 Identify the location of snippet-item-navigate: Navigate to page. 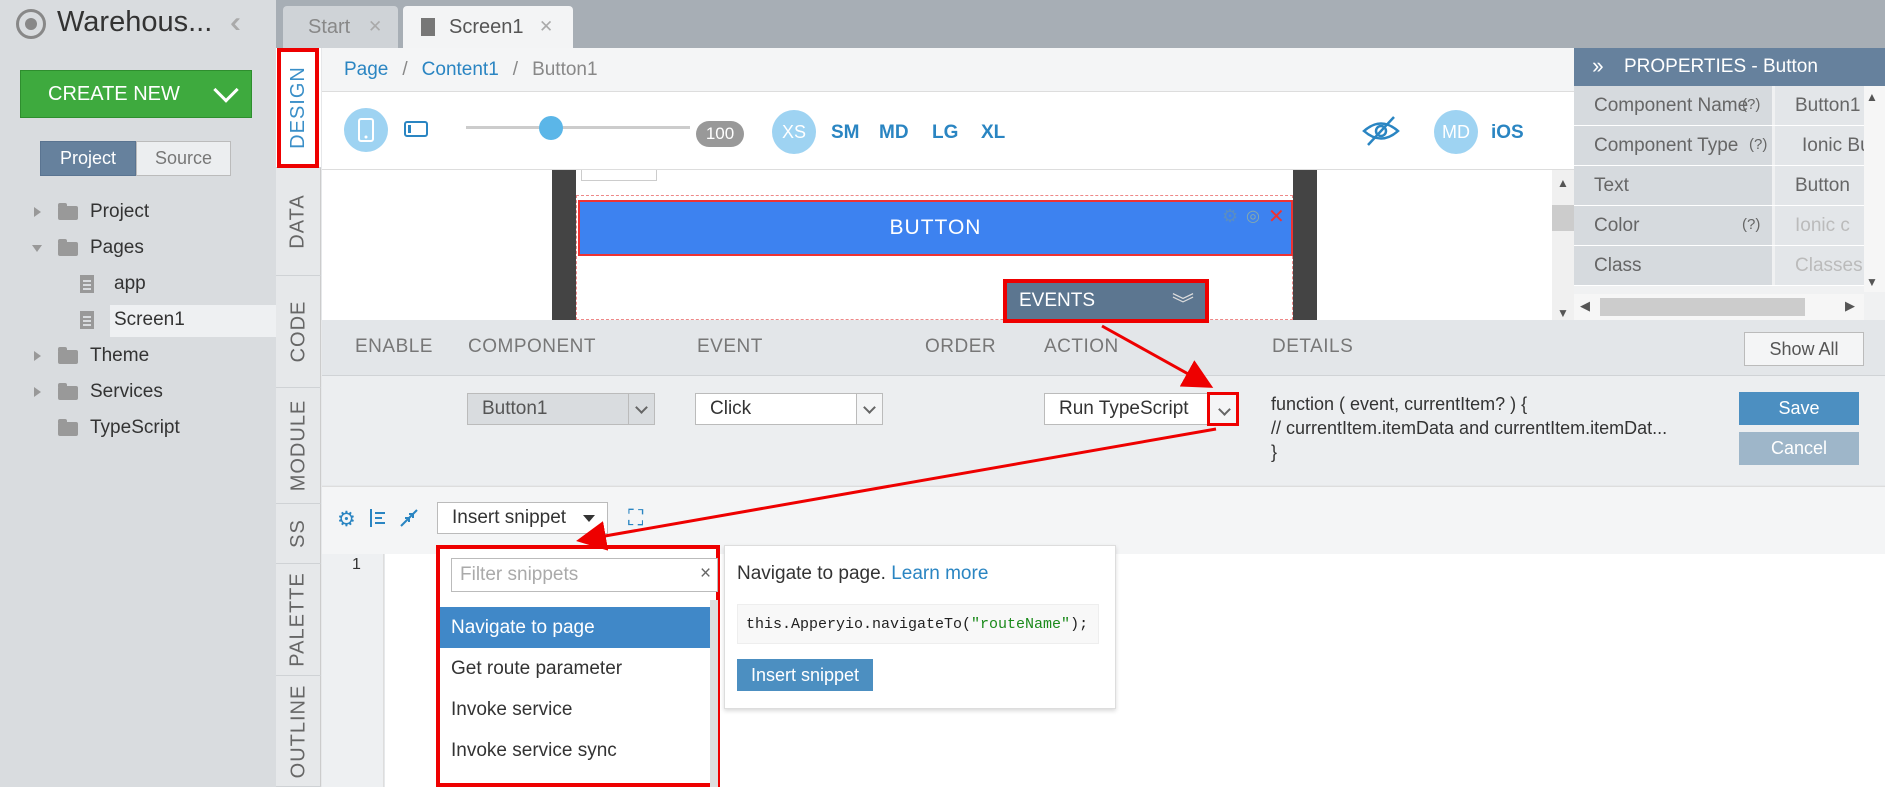
(575, 627).